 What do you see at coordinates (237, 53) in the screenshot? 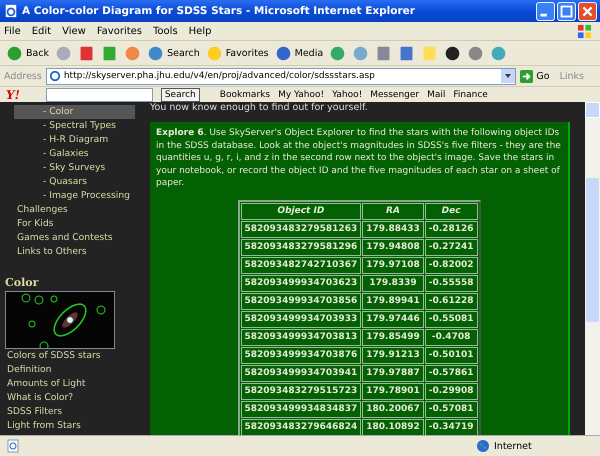
I see `toolbar-button: Favorites` at bounding box center [237, 53].